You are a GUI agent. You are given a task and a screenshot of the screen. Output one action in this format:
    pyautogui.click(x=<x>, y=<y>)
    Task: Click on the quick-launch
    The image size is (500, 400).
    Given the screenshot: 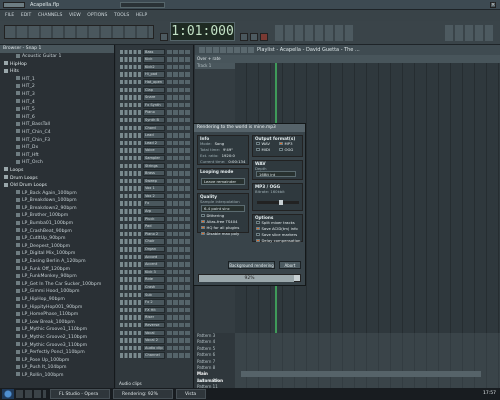 What is the action you would take?
    pyautogui.click(x=31, y=394)
    